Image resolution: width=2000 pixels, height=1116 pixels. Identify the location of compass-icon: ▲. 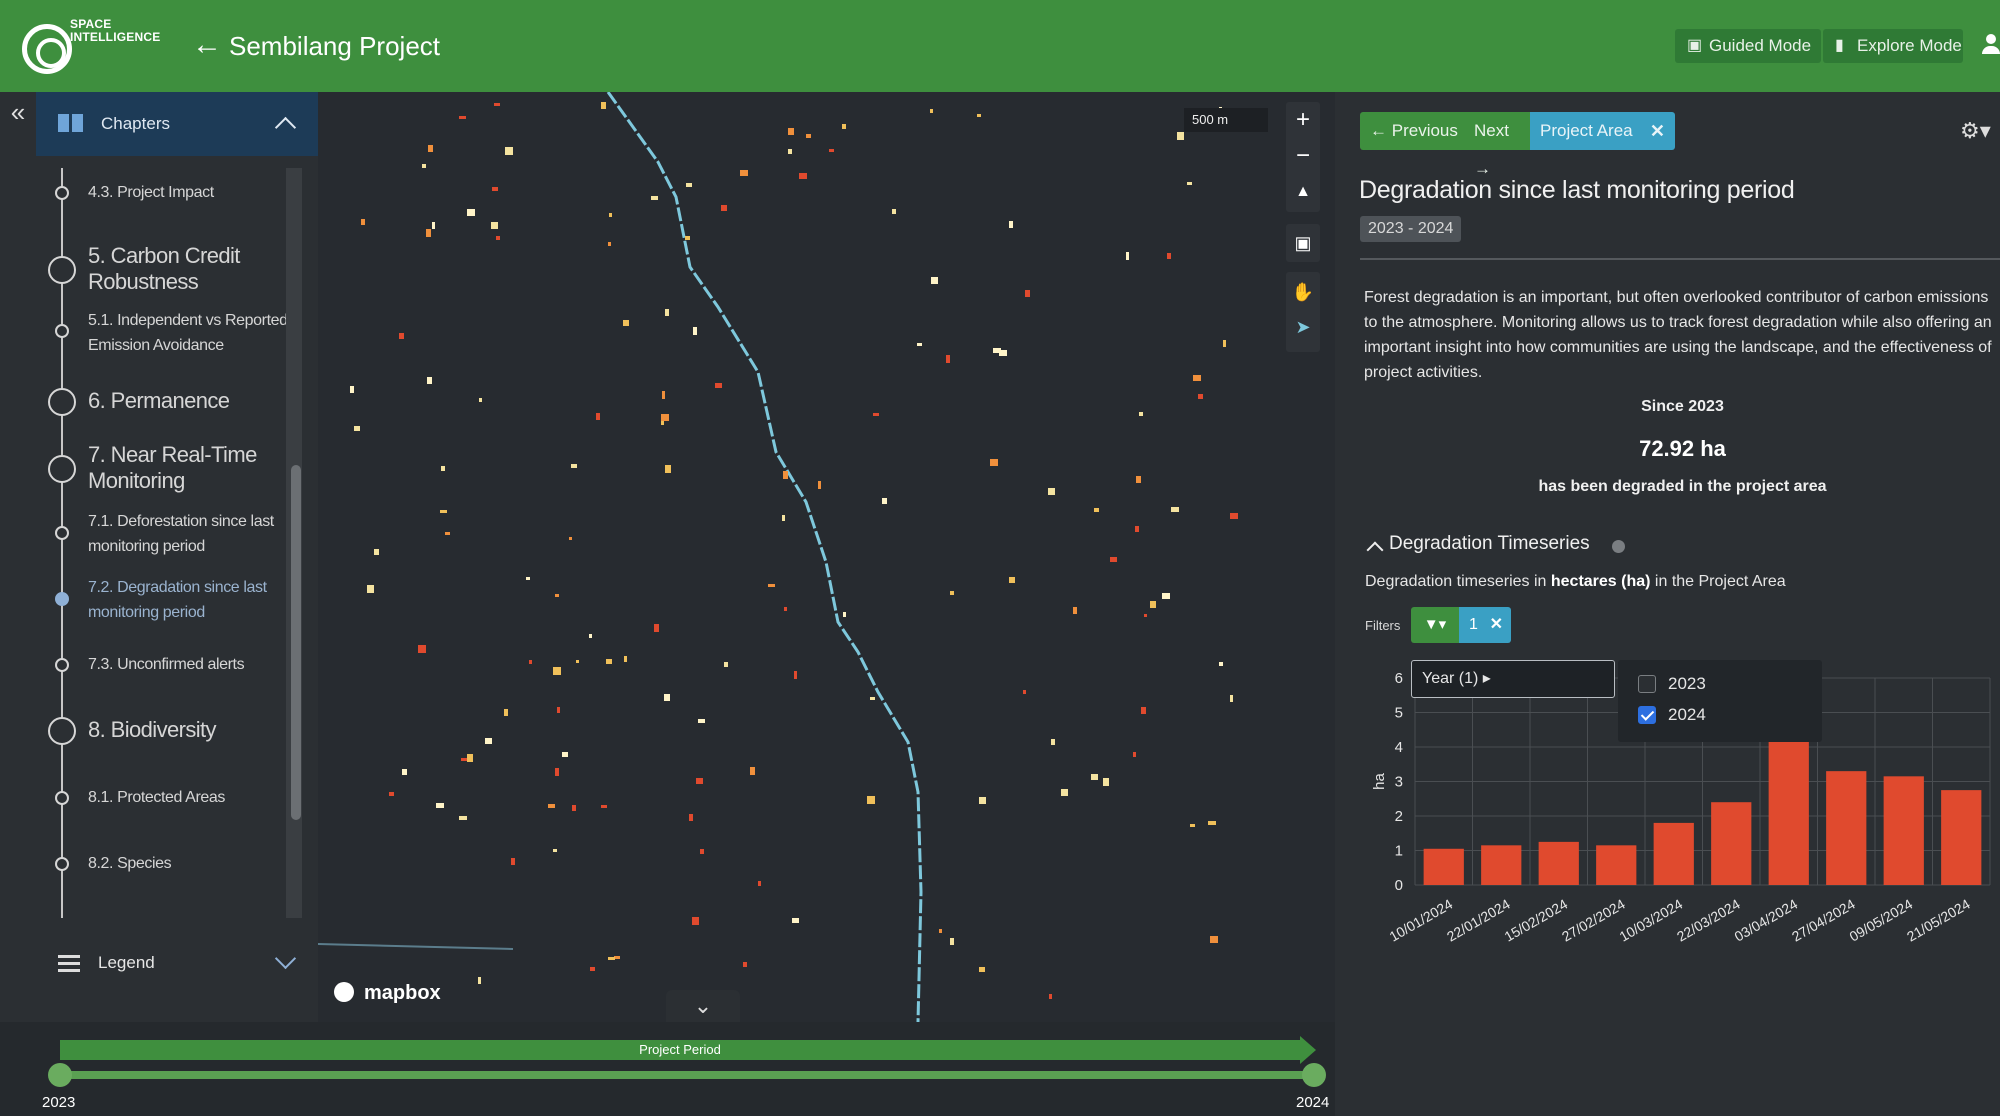
(1303, 192).